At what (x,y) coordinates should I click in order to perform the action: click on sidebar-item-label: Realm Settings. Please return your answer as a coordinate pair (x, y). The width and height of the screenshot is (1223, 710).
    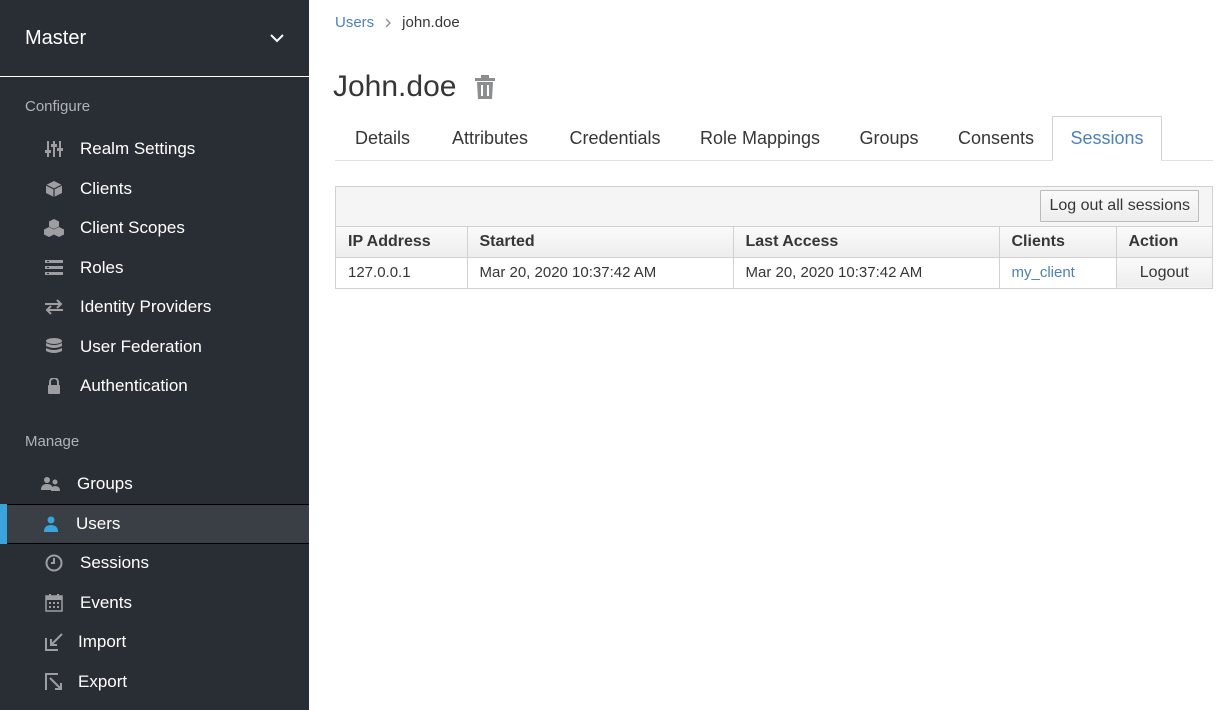
    Looking at the image, I should click on (138, 148).